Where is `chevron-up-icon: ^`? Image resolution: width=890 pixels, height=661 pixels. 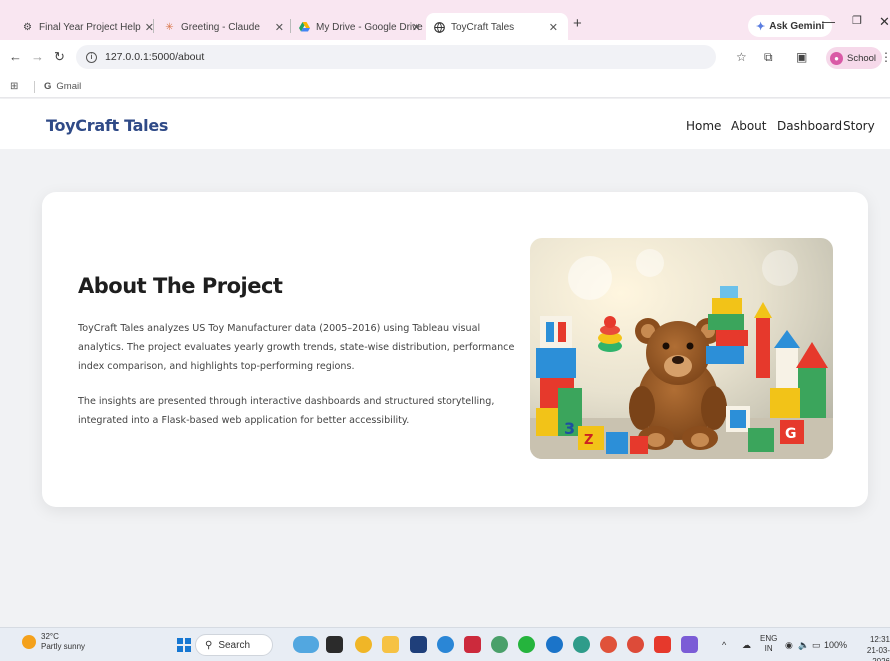
chevron-up-icon: ^ is located at coordinates (724, 645).